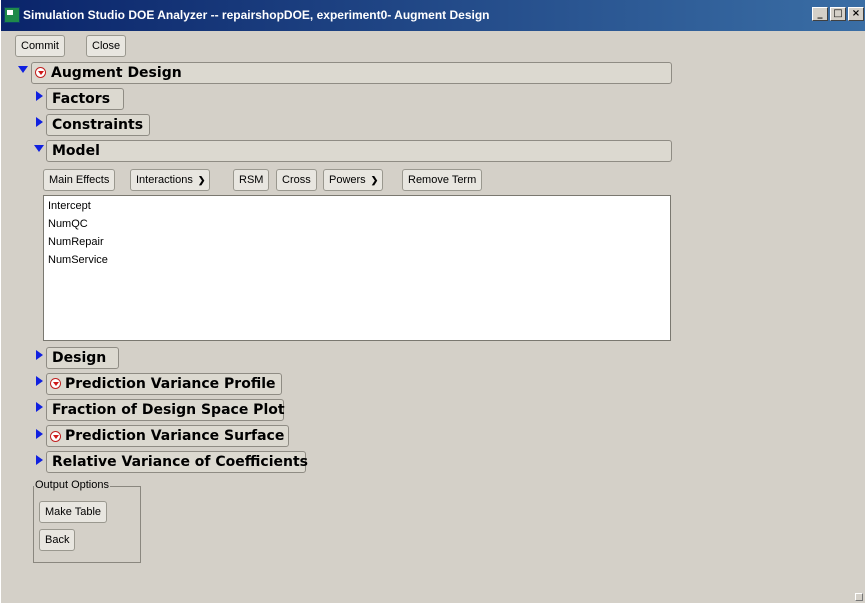  I want to click on model-disclosure-icon, so click(39, 148).